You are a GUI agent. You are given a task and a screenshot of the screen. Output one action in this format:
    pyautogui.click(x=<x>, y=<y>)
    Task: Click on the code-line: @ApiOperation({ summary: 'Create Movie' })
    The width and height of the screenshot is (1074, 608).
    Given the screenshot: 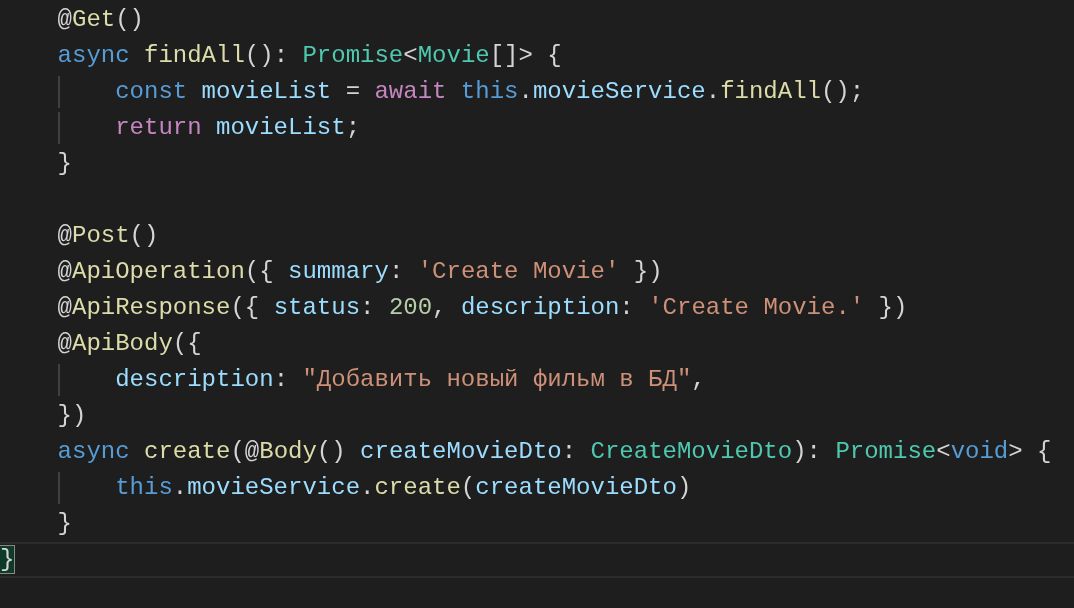 What is the action you would take?
    pyautogui.click(x=360, y=272)
    